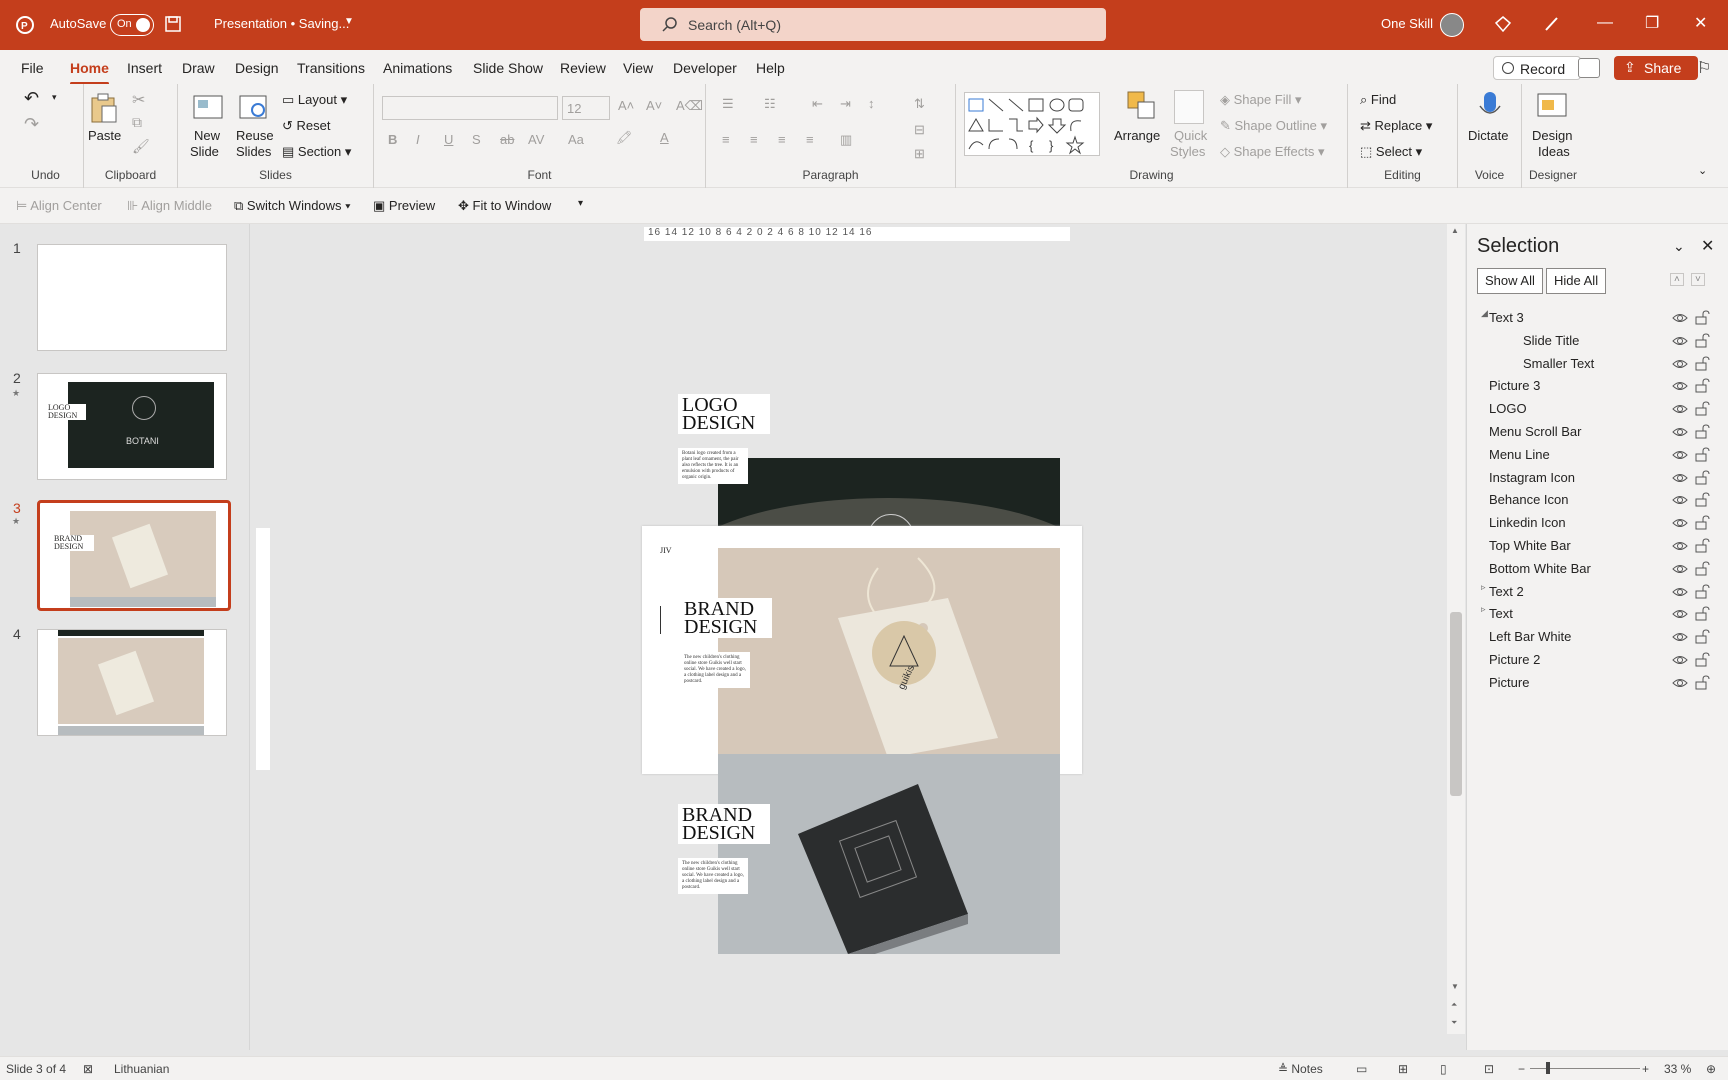 The height and width of the screenshot is (1080, 1728). What do you see at coordinates (660, 620) in the screenshot?
I see `menu-line` at bounding box center [660, 620].